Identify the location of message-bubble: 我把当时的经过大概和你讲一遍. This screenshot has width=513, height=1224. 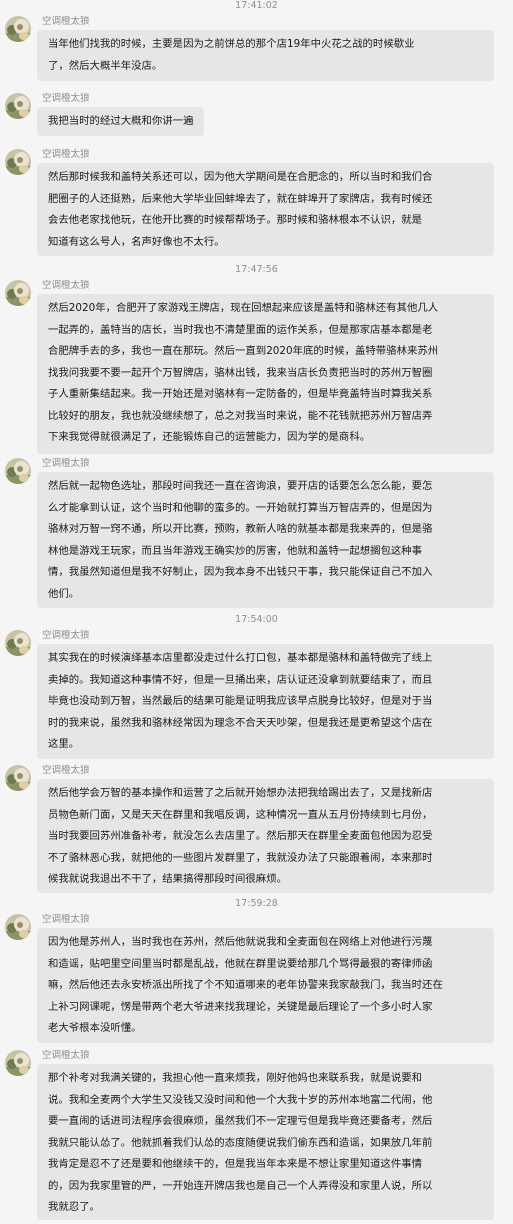
(121, 121).